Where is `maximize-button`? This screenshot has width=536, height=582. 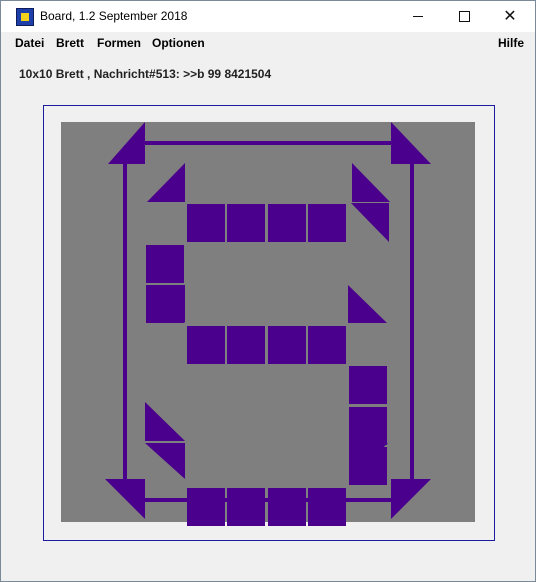 maximize-button is located at coordinates (464, 16).